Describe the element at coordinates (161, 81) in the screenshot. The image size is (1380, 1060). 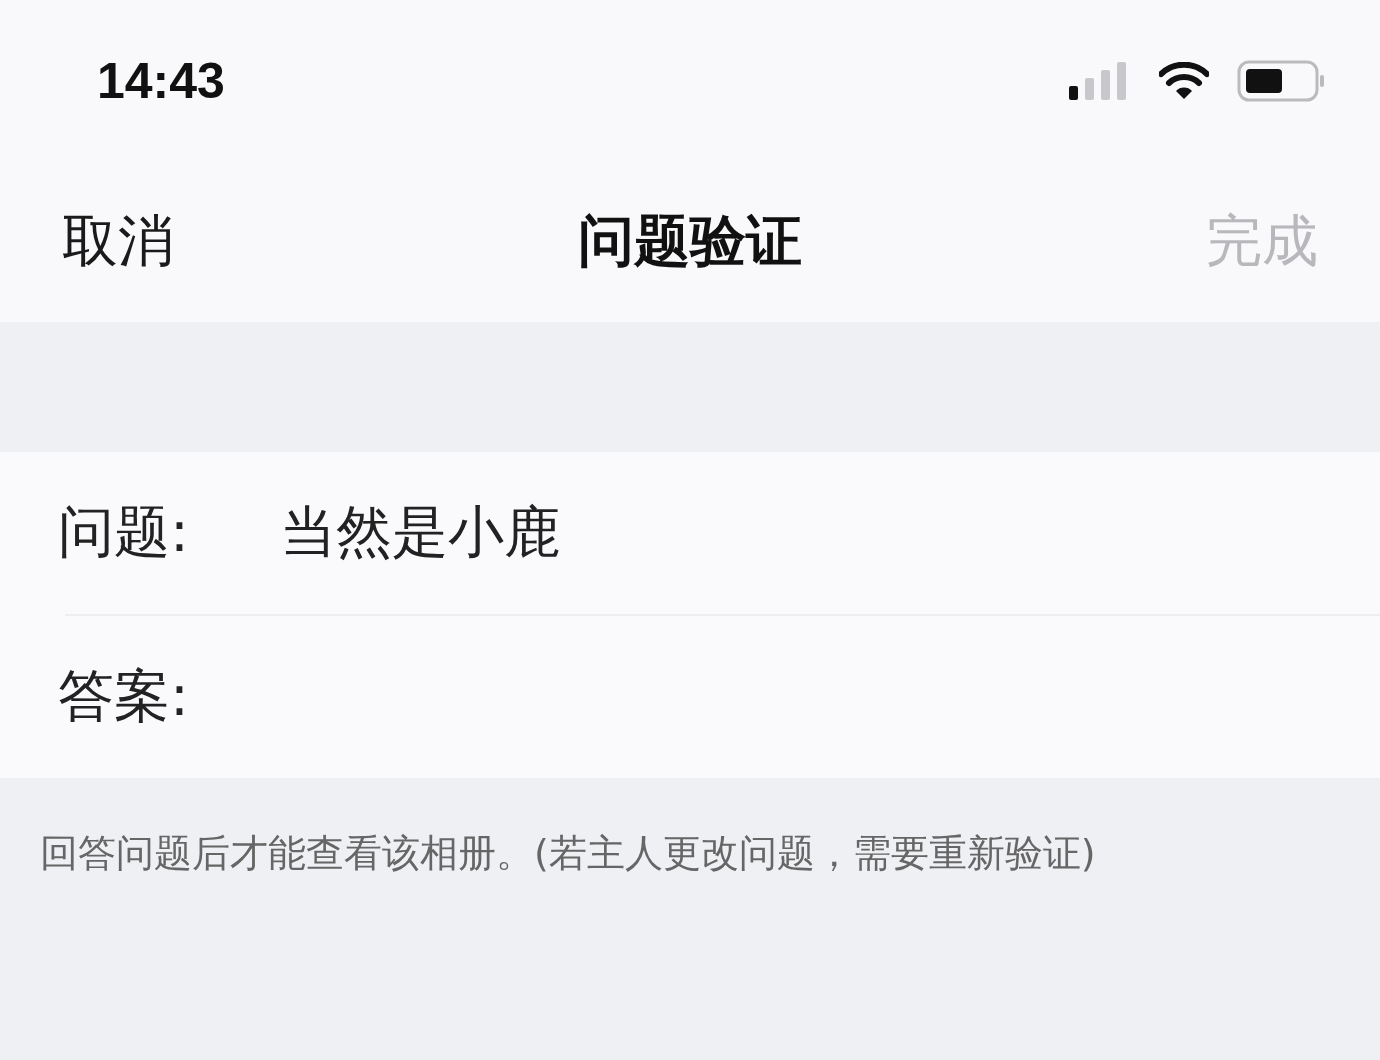
I see `status-time: 14:43` at that location.